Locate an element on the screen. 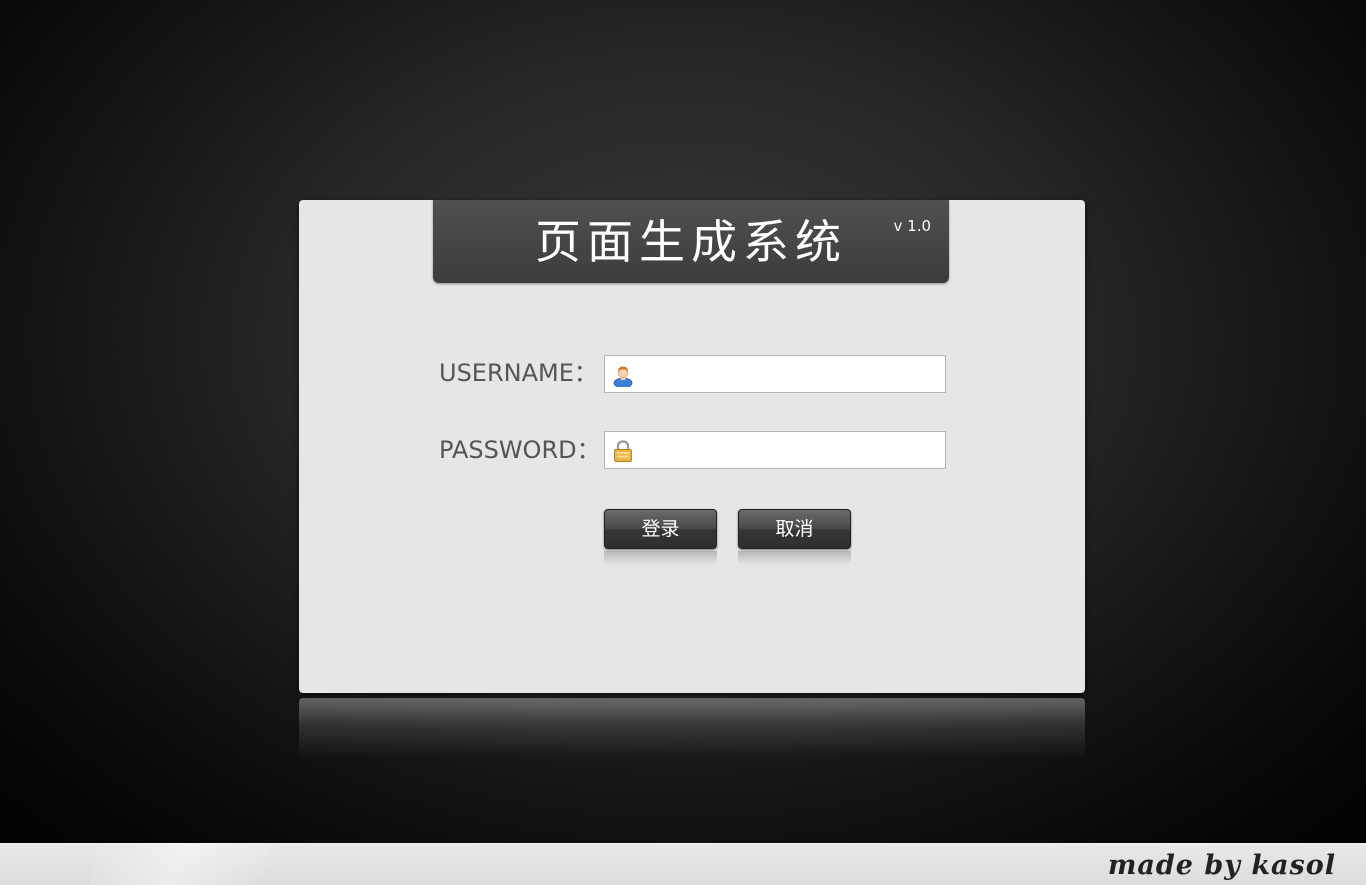 The image size is (1366, 885). username-input is located at coordinates (789, 374).